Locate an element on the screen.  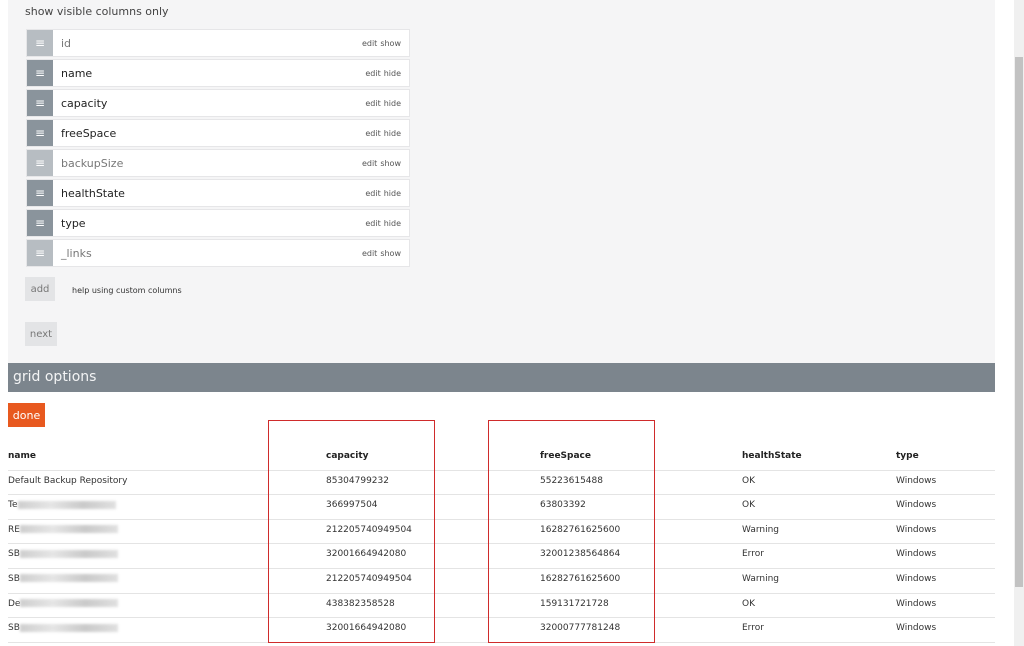
cell-freespace: 32000777781248 is located at coordinates (580, 628).